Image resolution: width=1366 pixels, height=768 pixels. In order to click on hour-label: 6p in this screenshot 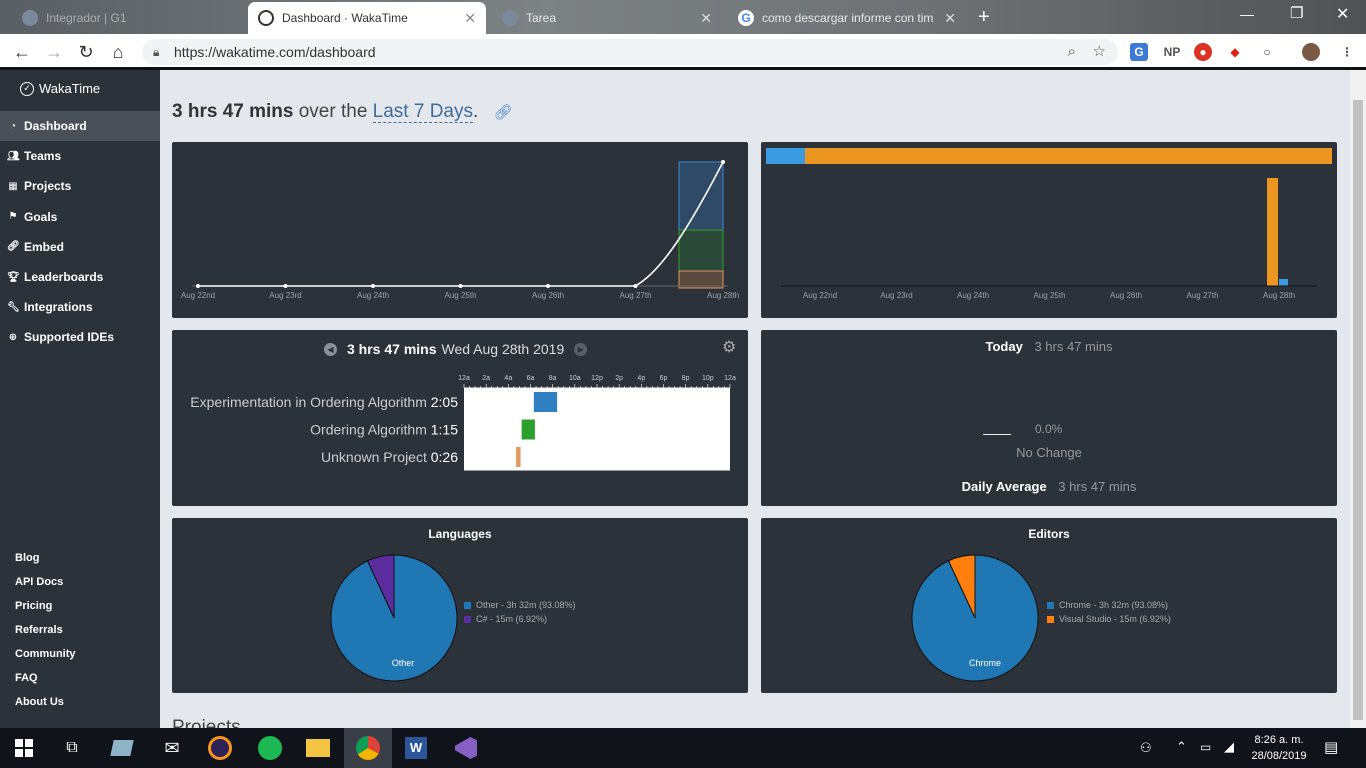, I will do `click(664, 378)`.